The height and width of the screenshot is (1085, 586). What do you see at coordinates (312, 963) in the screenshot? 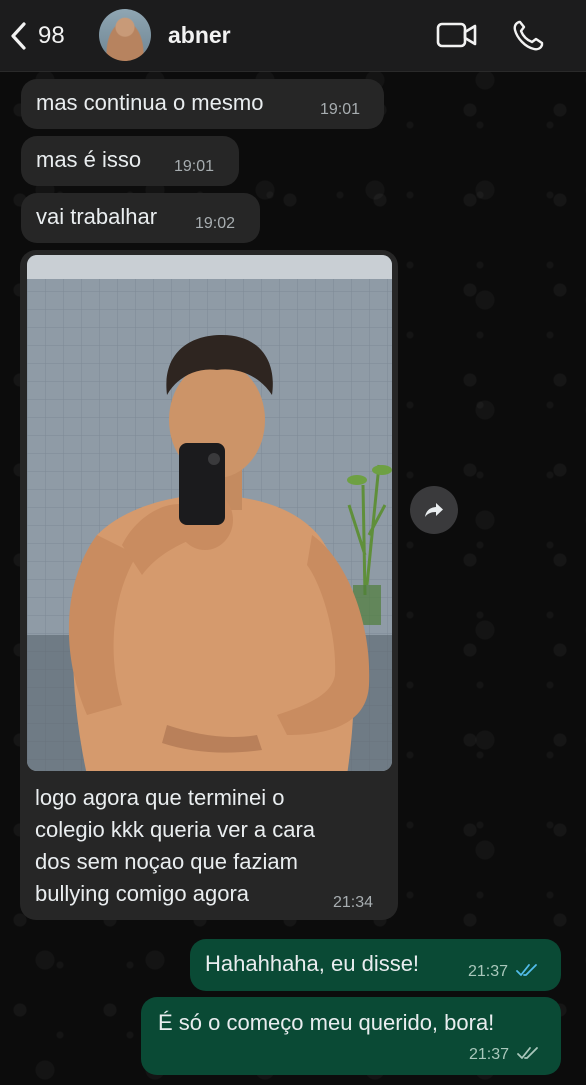
I see `message-text: Hahahhaha, eu disse!` at bounding box center [312, 963].